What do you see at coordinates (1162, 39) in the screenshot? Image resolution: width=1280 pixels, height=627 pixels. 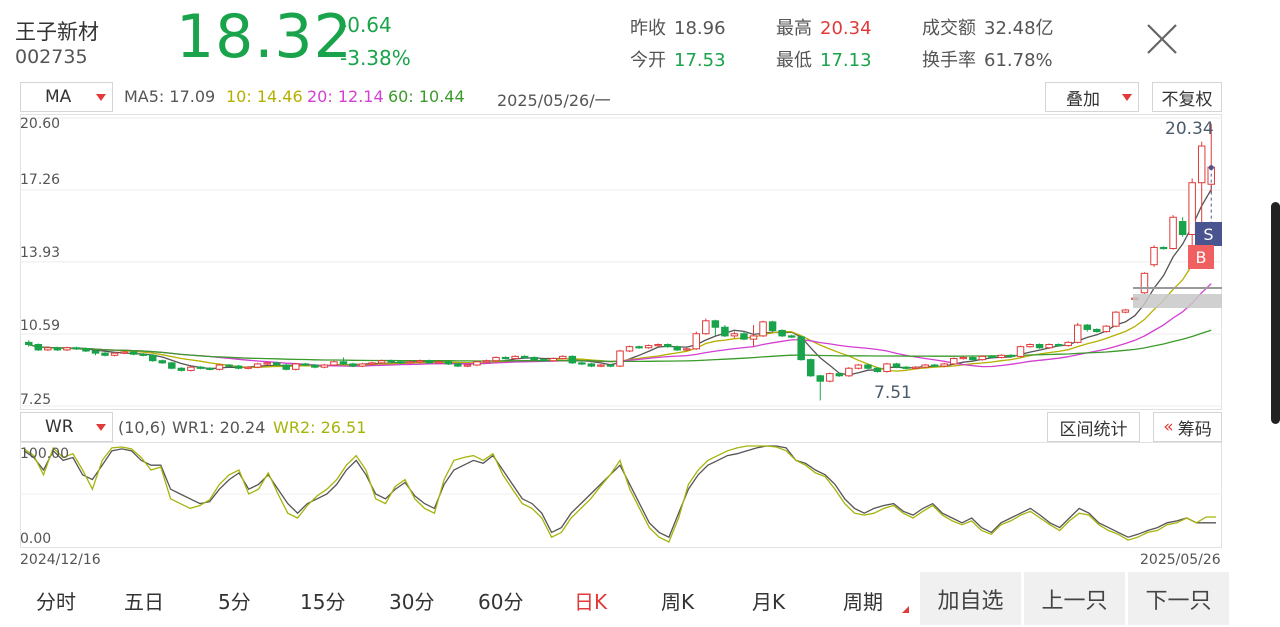 I see `close-icon` at bounding box center [1162, 39].